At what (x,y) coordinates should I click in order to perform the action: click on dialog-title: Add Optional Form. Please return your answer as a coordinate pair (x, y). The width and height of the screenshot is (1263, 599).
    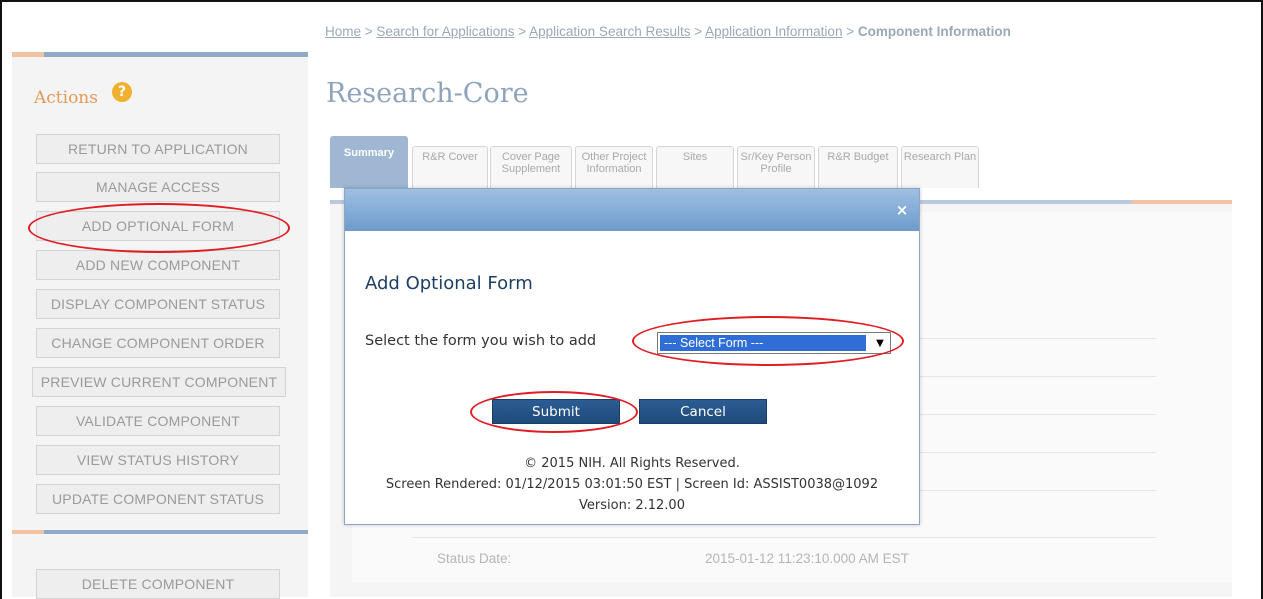
    Looking at the image, I should click on (449, 283).